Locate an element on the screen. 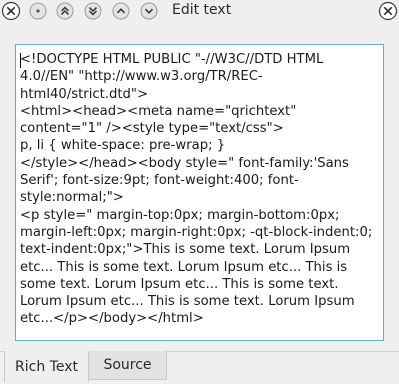 This screenshot has height=384, width=399. keep-above-icon is located at coordinates (65, 11).